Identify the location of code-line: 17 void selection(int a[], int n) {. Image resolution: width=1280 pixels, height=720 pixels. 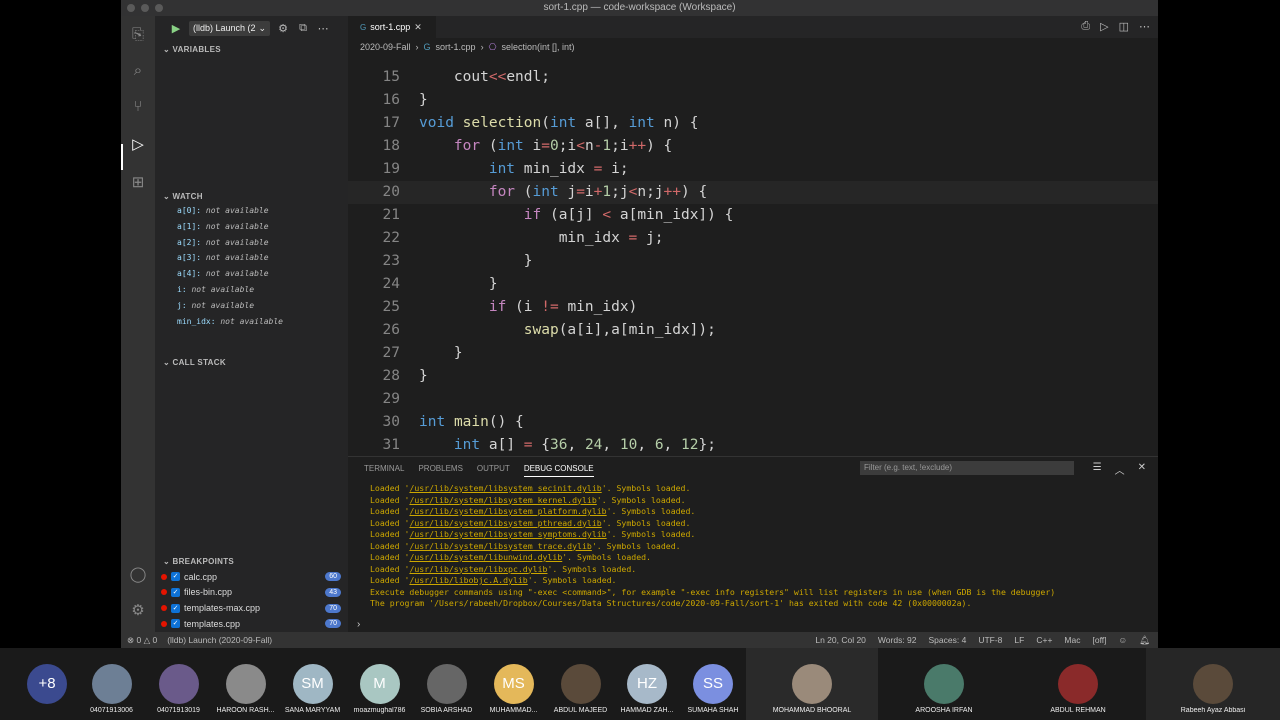
(753, 123).